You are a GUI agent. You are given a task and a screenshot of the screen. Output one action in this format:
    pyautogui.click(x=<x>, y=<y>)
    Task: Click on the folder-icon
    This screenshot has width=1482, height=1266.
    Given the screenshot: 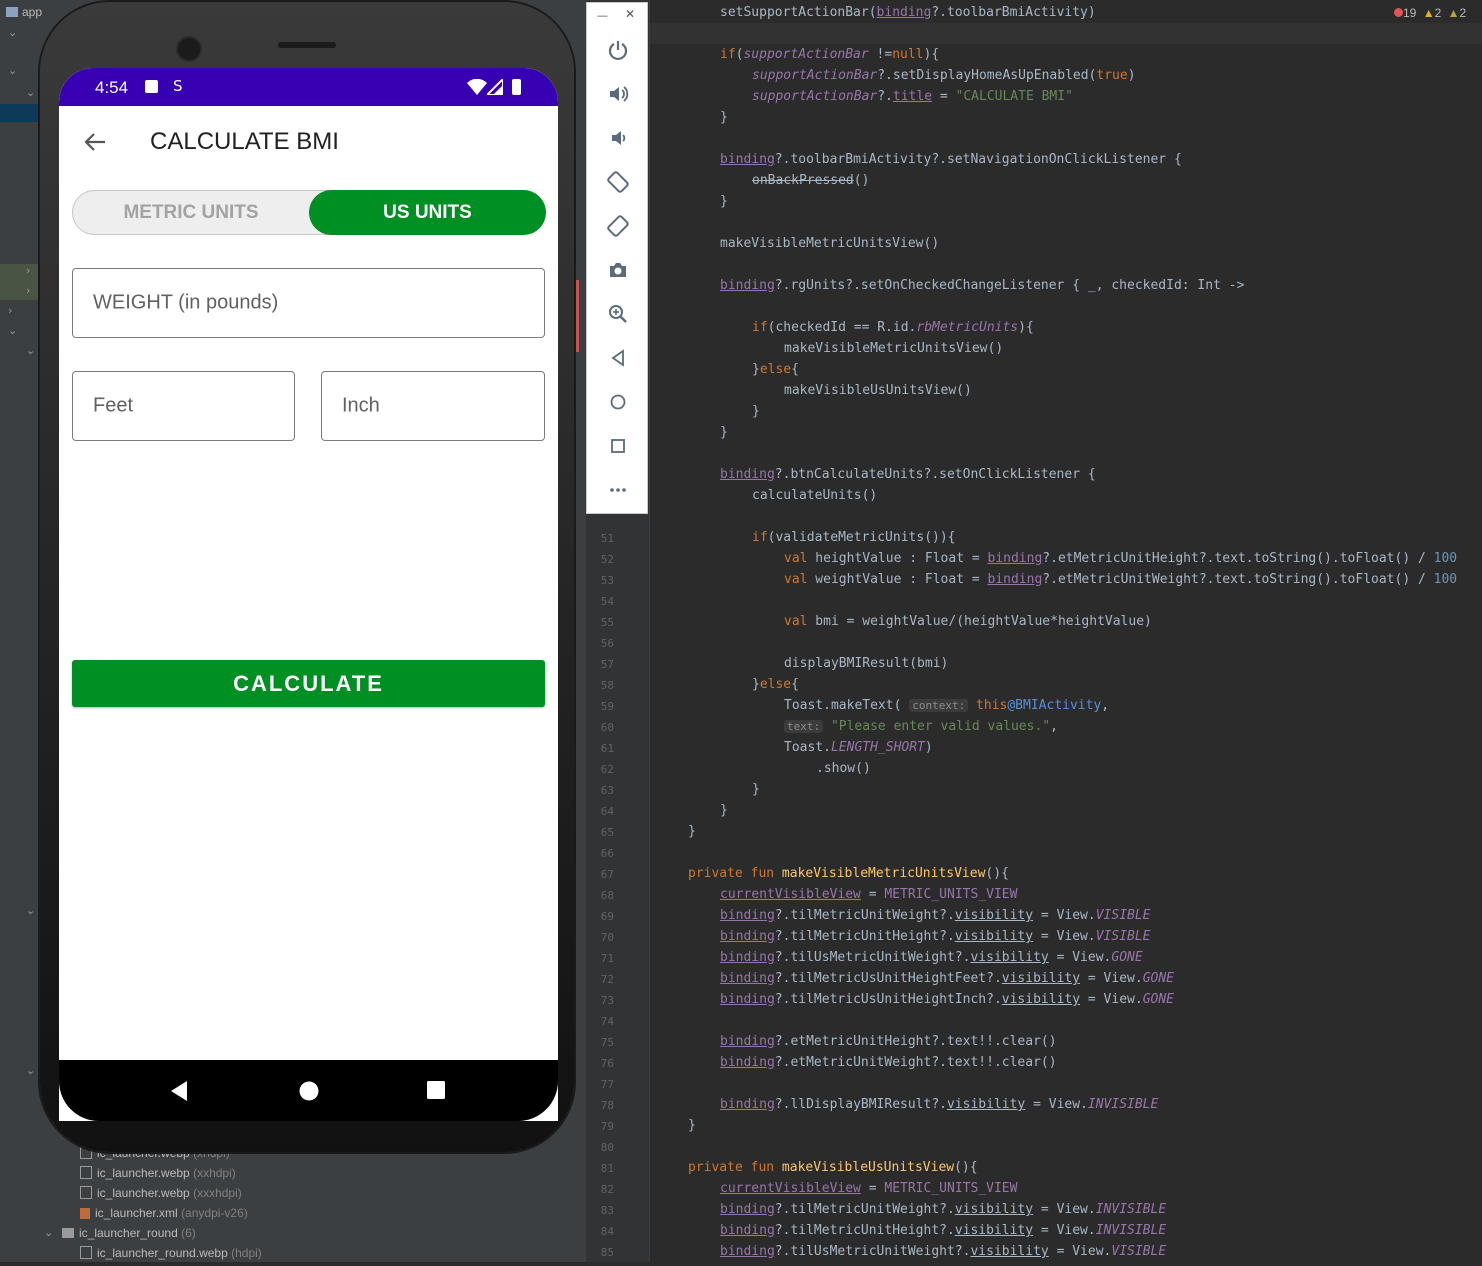 What is the action you would take?
    pyautogui.click(x=12, y=12)
    